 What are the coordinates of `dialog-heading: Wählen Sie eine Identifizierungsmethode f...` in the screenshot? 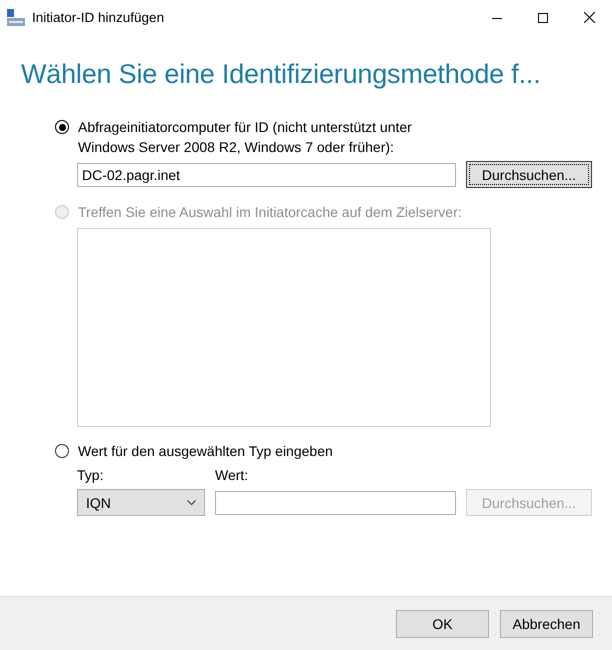 It's located at (281, 74).